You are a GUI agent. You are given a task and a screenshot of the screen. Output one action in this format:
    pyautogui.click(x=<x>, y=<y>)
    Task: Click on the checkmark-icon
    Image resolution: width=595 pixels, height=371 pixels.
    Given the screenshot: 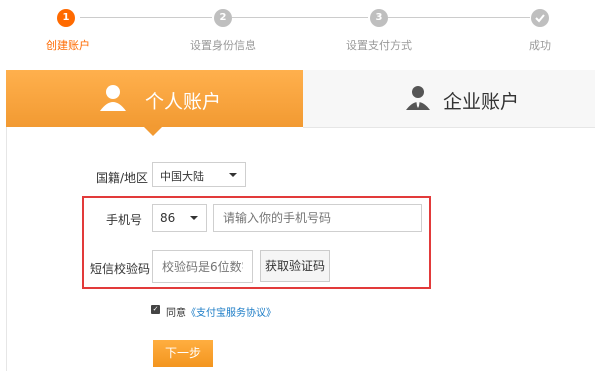 What is the action you would take?
    pyautogui.click(x=540, y=18)
    